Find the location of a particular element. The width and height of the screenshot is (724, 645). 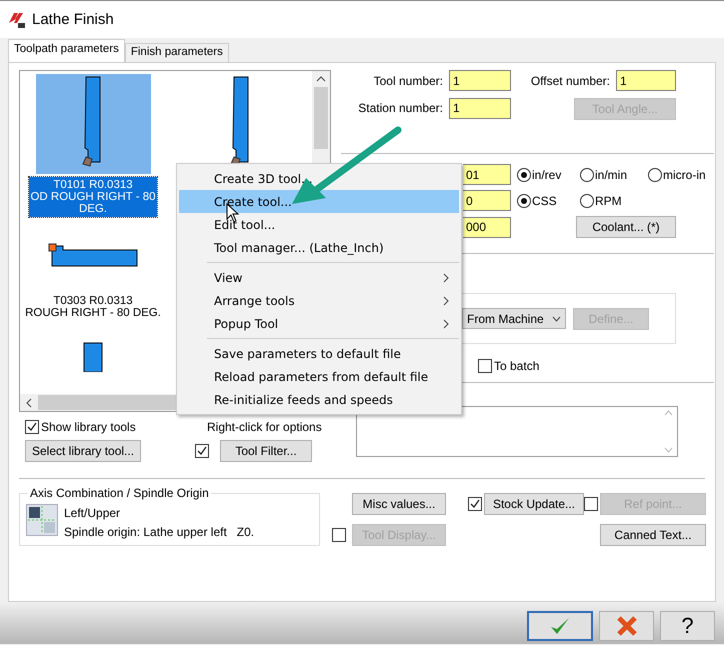

field-label: Offset number: is located at coordinates (570, 81).